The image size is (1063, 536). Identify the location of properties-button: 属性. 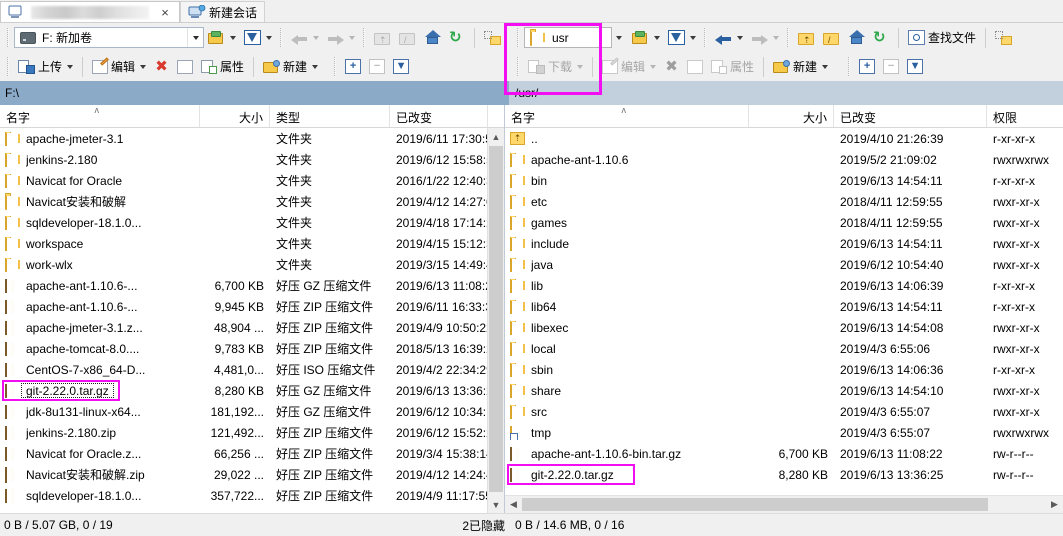
(222, 66).